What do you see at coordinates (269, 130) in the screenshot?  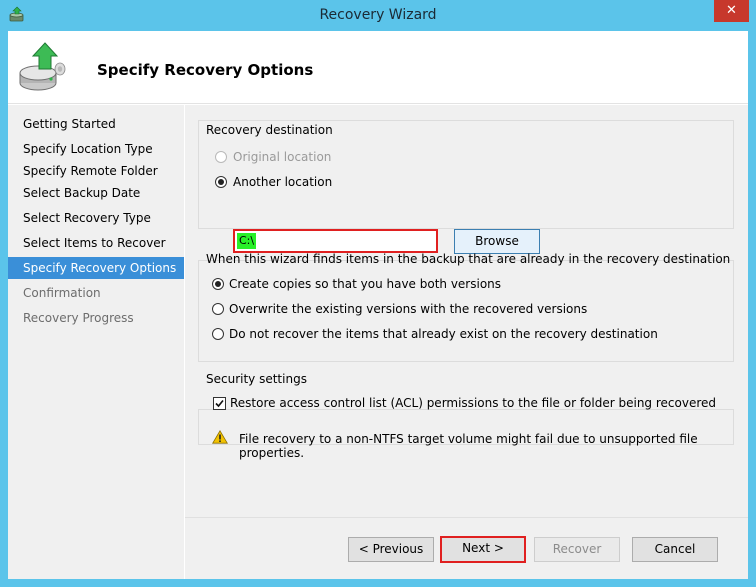 I see `recovery-destination-label: Recovery destination` at bounding box center [269, 130].